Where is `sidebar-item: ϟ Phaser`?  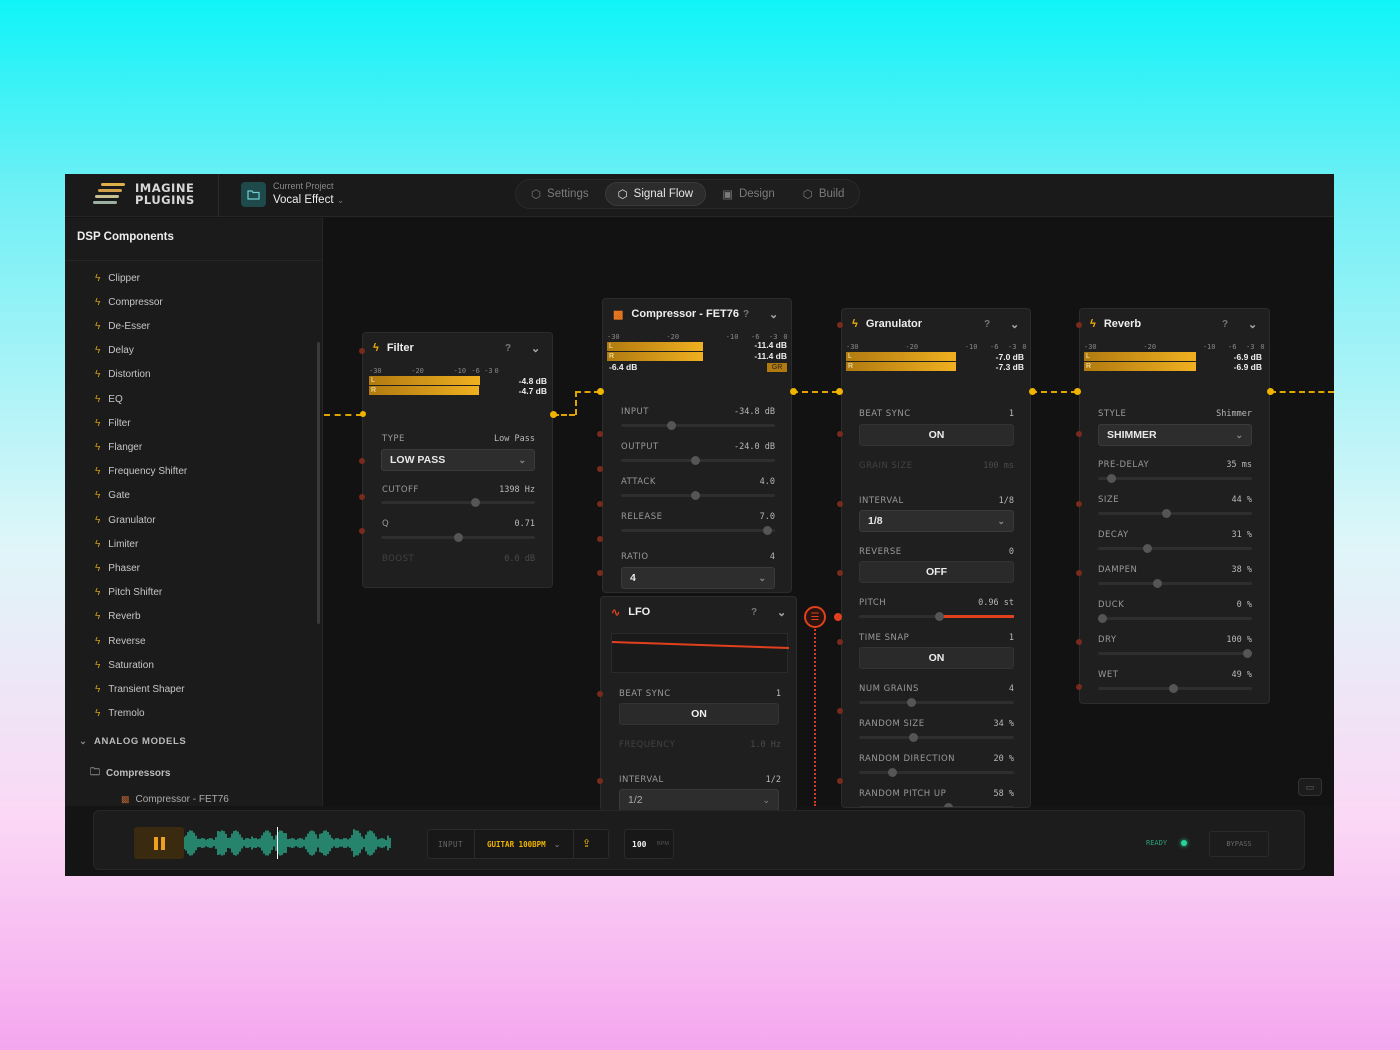 sidebar-item: ϟ Phaser is located at coordinates (117, 568).